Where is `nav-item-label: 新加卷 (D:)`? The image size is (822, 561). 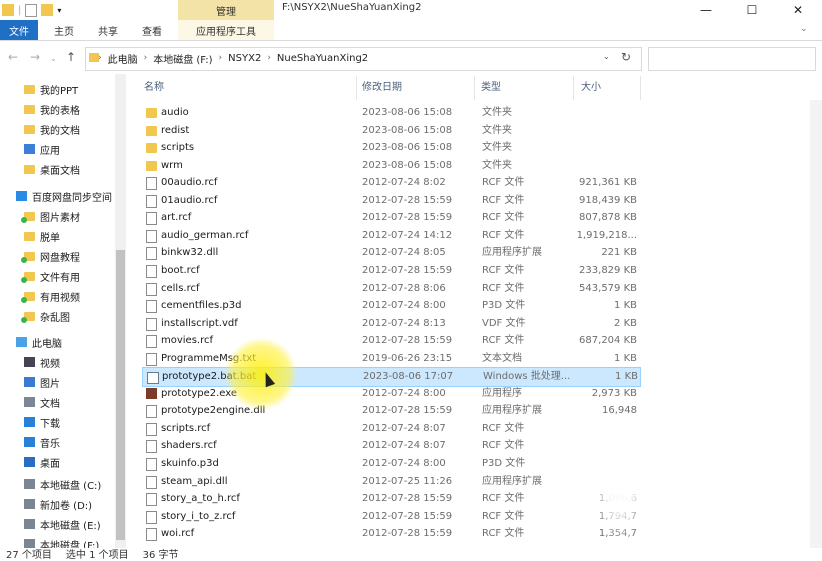
nav-item-label: 新加卷 (D:) is located at coordinates (66, 506).